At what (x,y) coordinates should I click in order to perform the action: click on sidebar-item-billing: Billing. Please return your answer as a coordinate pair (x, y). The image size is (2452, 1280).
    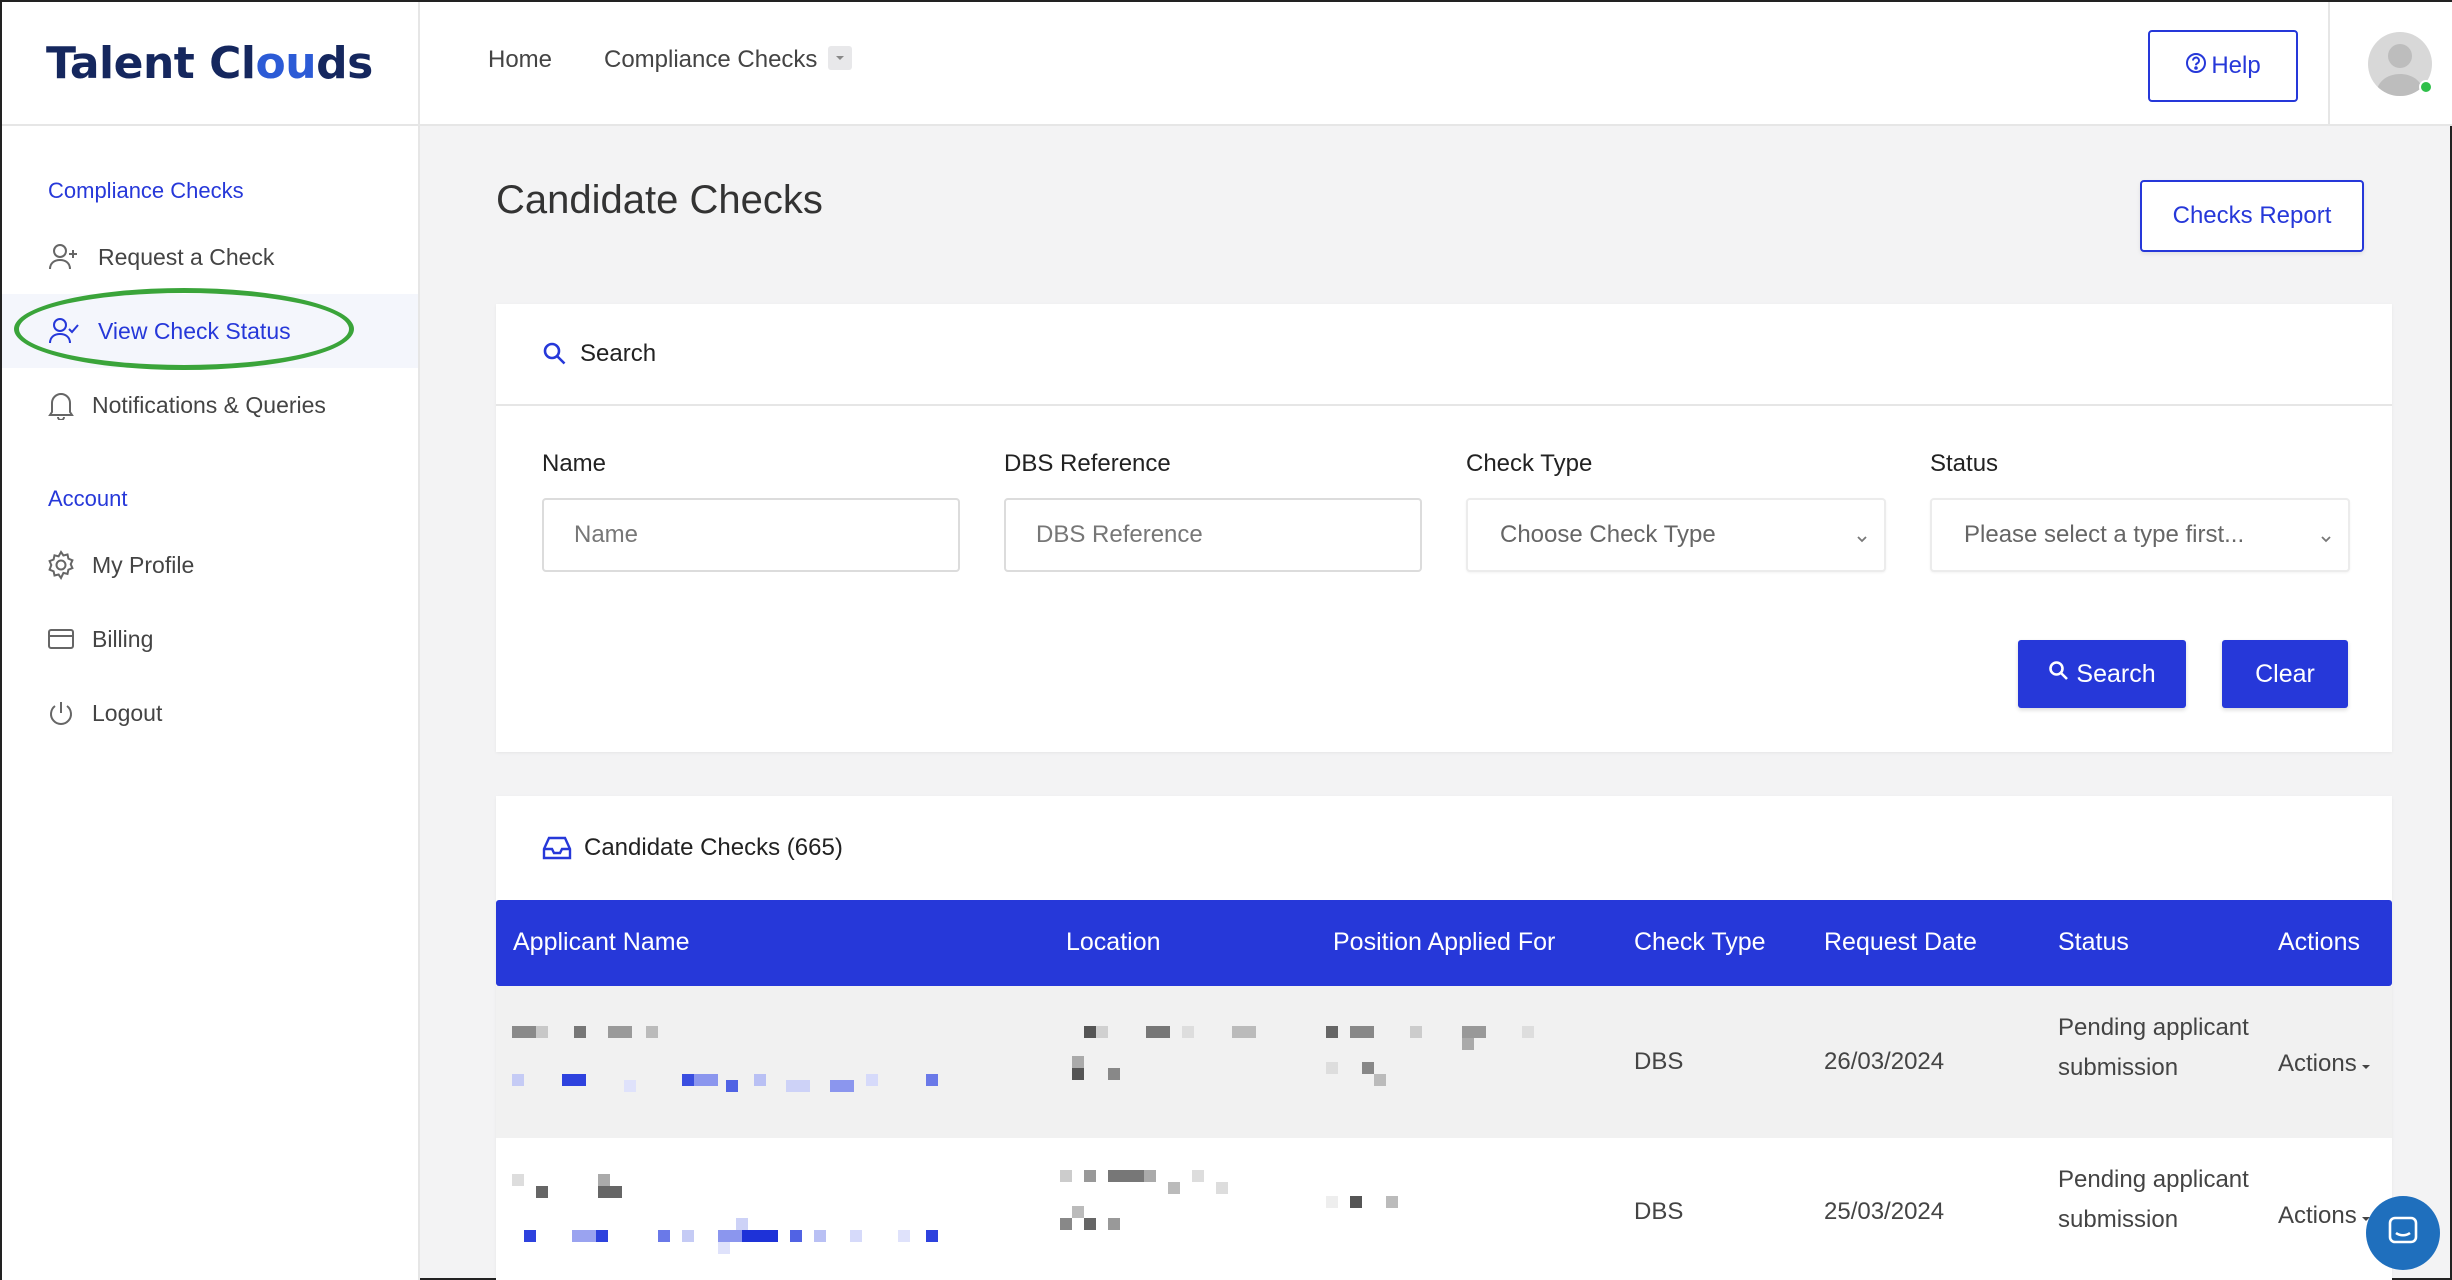
    Looking at the image, I should click on (210, 639).